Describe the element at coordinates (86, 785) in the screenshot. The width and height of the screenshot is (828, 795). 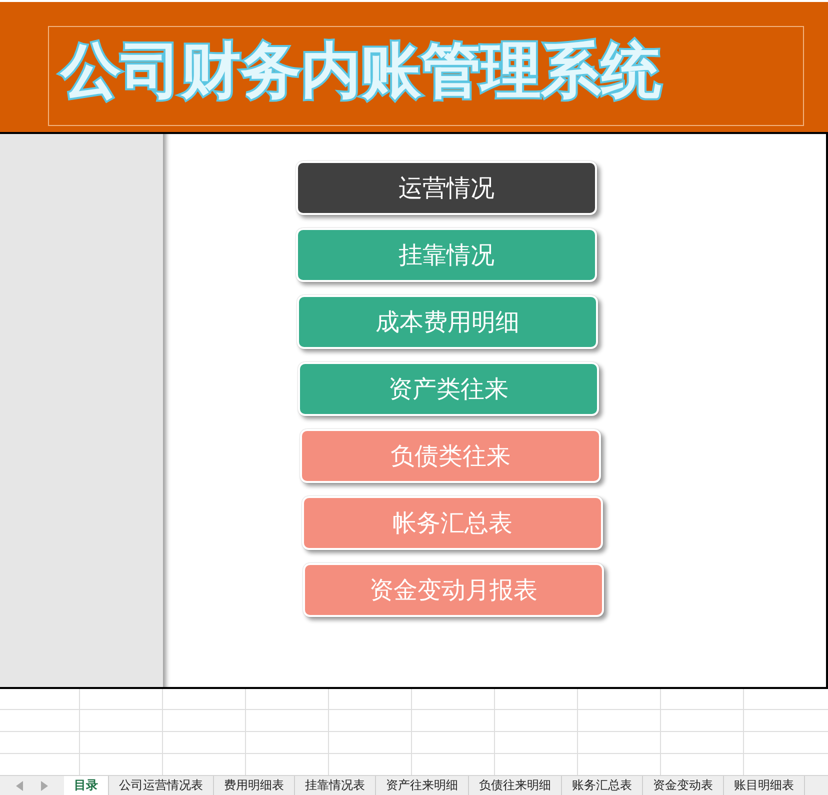
I see `sheet-tab: 目录` at that location.